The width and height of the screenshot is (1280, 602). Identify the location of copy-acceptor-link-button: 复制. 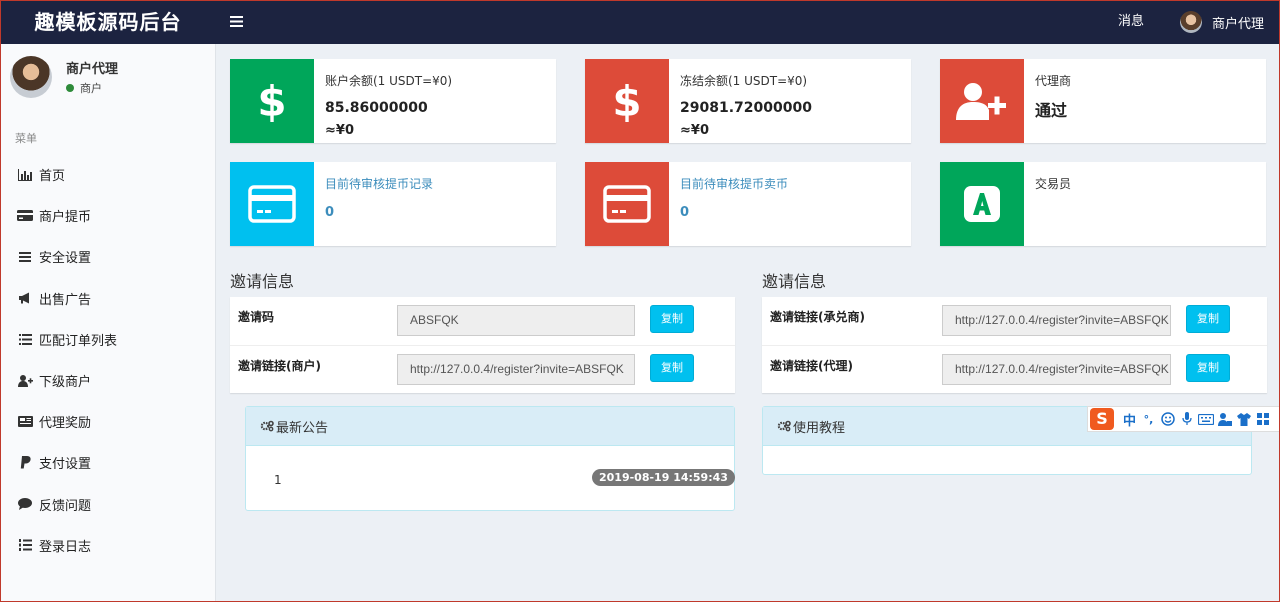
(1208, 319).